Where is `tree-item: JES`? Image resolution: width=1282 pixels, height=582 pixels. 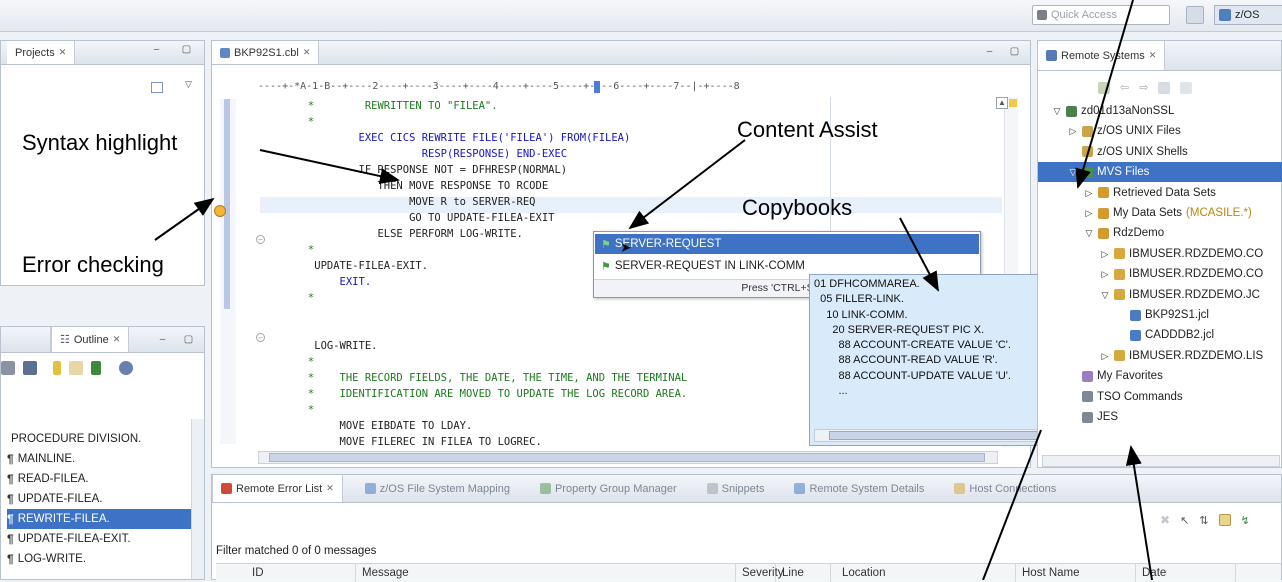 tree-item: JES is located at coordinates (1160, 417).